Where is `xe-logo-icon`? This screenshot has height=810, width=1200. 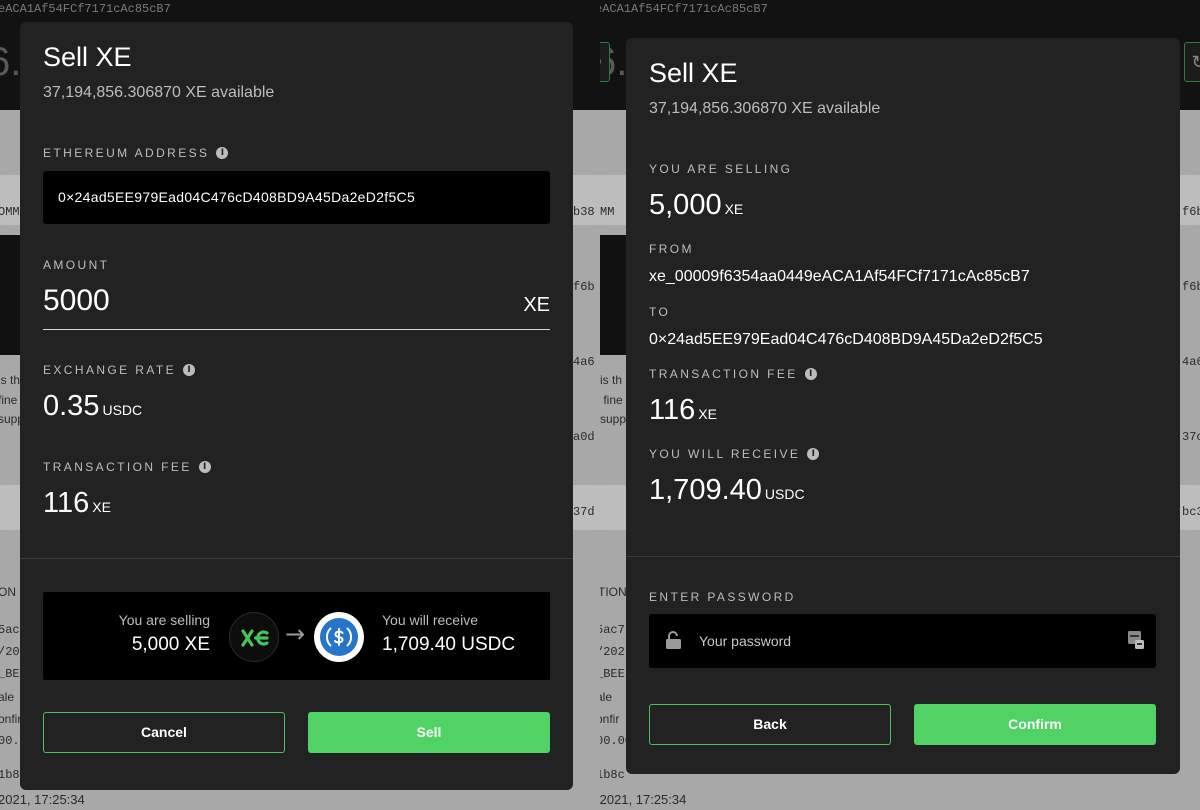
xe-logo-icon is located at coordinates (255, 638).